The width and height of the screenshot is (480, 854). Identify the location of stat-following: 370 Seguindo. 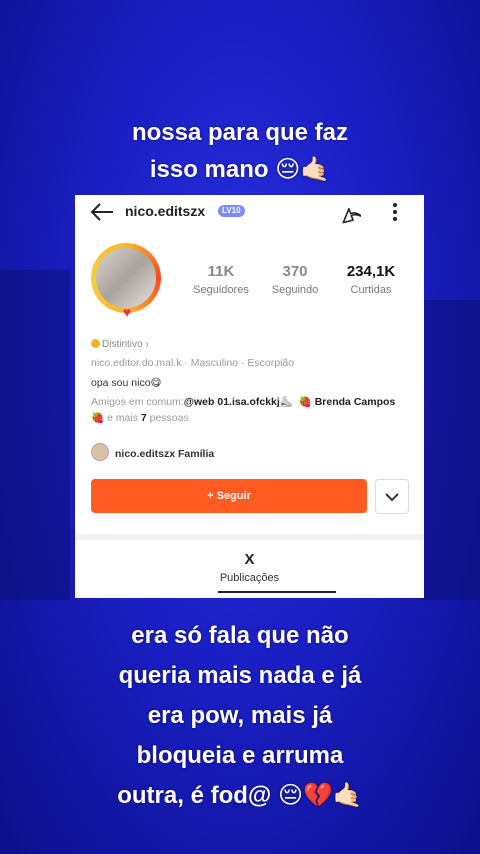
(295, 279).